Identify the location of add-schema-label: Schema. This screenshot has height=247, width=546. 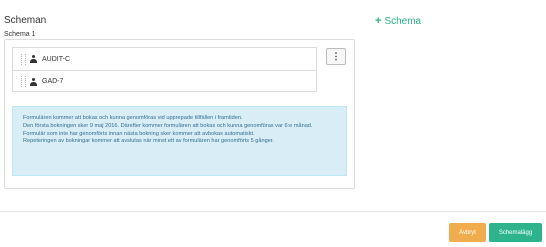
(403, 21).